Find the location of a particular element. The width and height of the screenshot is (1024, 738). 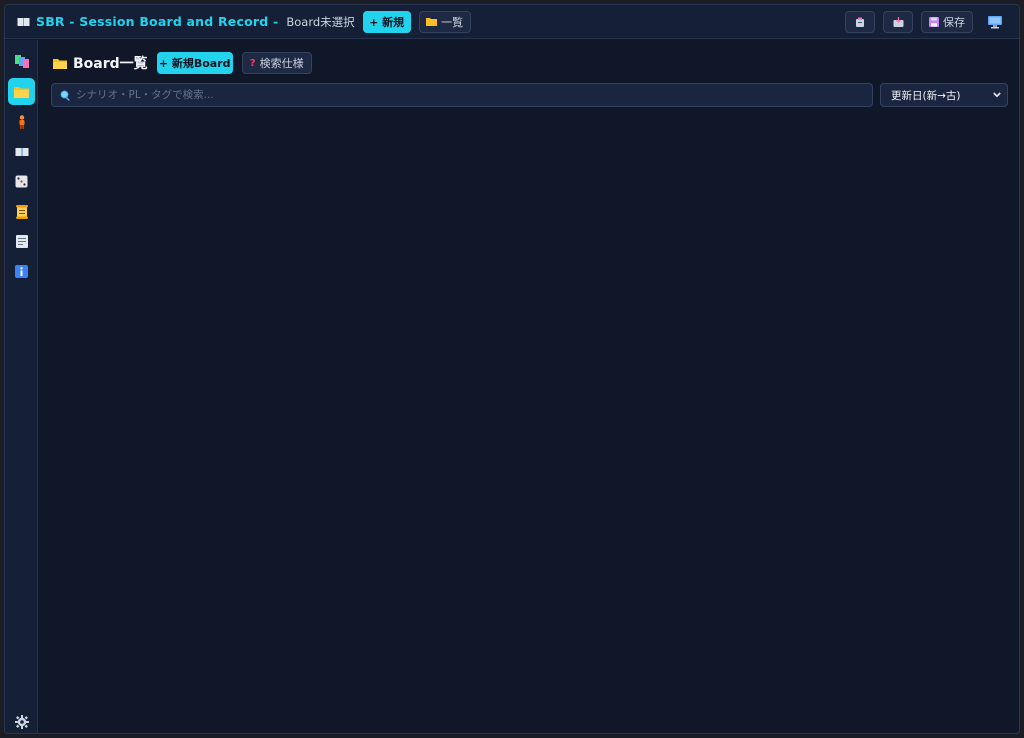

question-icon: ? is located at coordinates (252, 63).